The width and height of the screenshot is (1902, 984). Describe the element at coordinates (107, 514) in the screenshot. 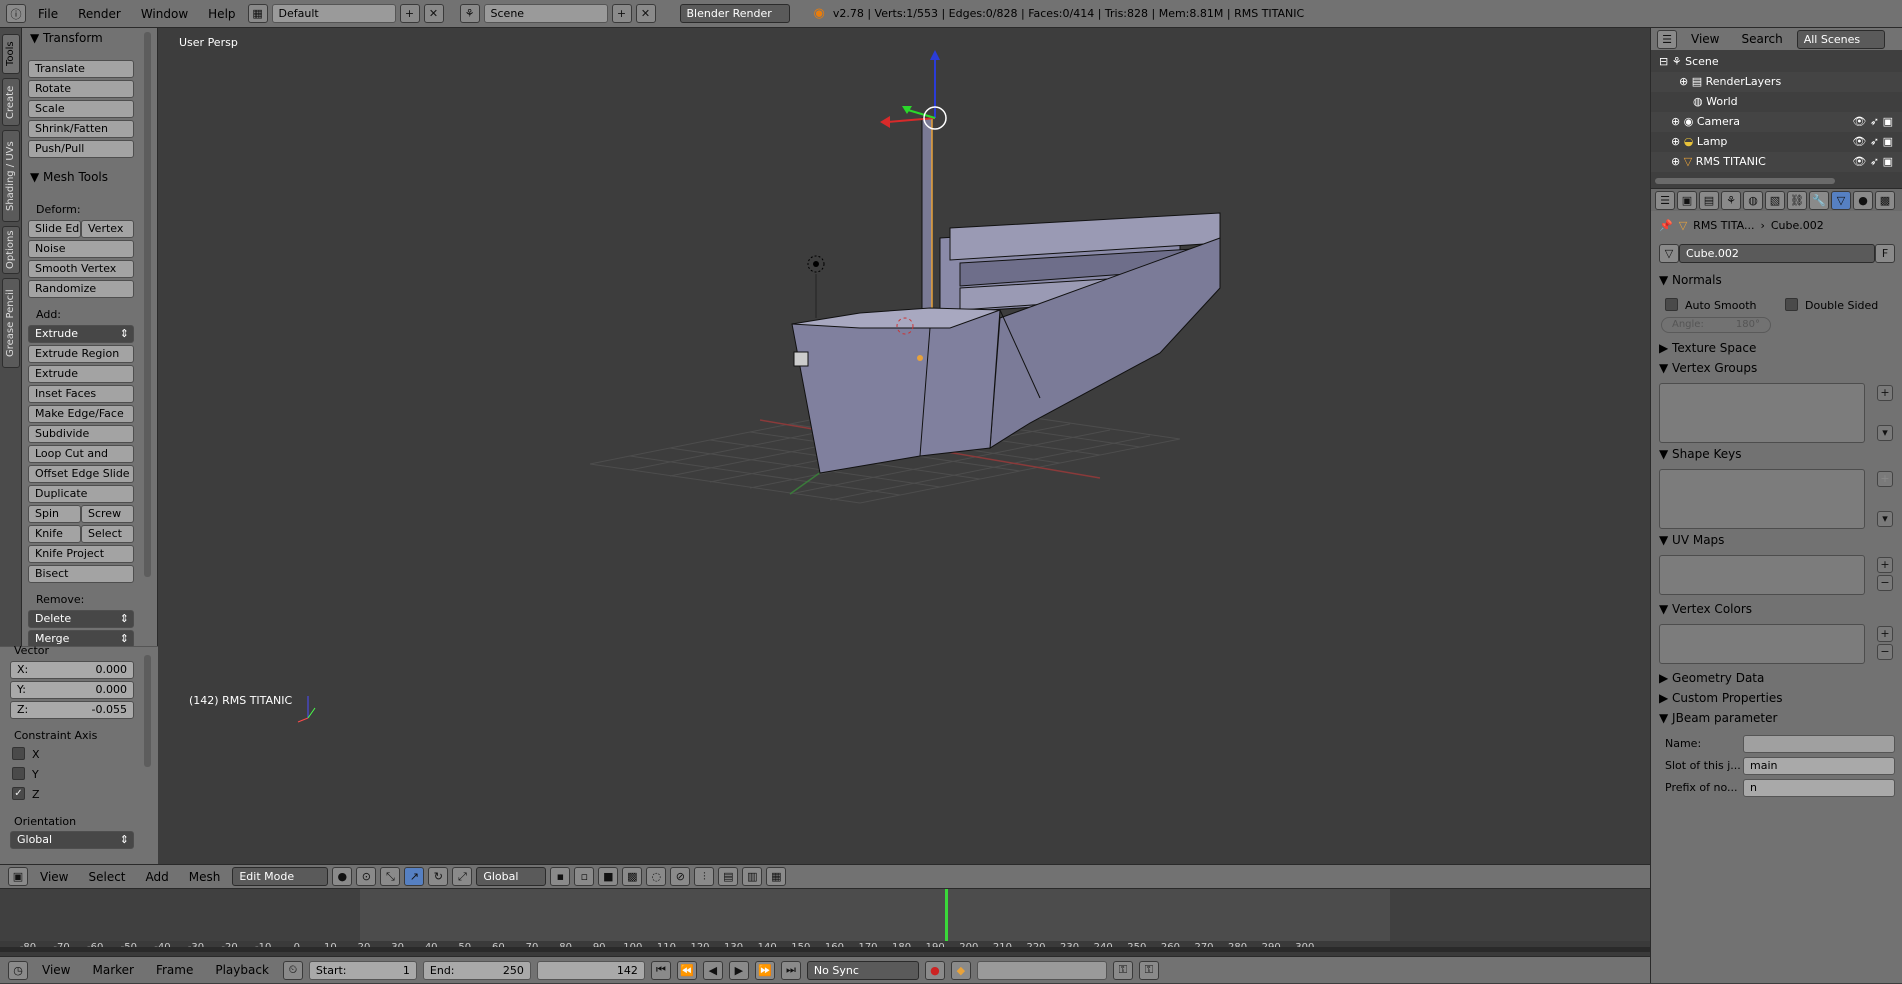

I see `screw-button: Screw` at that location.